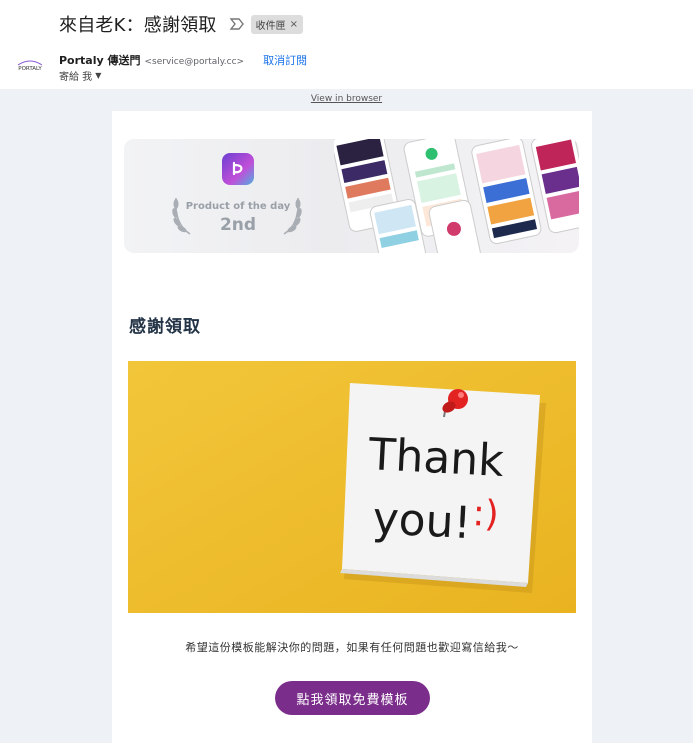 The height and width of the screenshot is (751, 693). I want to click on view-in-browser-link: View in browser, so click(346, 99).